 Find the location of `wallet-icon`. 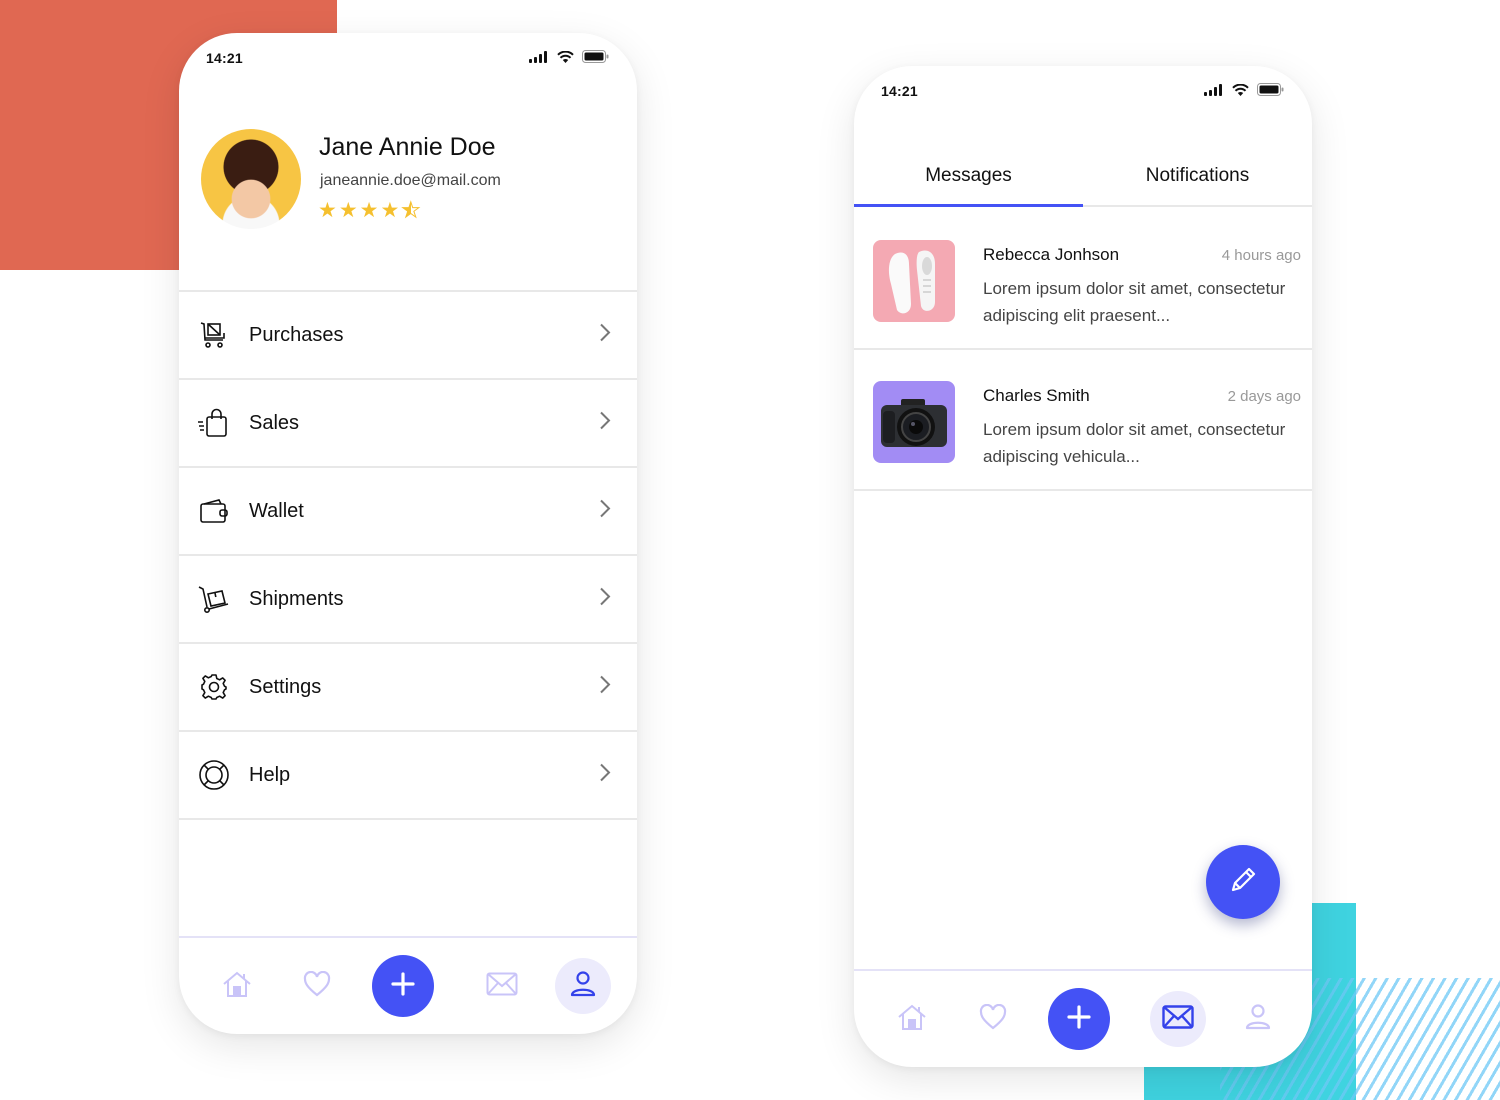

wallet-icon is located at coordinates (214, 511).